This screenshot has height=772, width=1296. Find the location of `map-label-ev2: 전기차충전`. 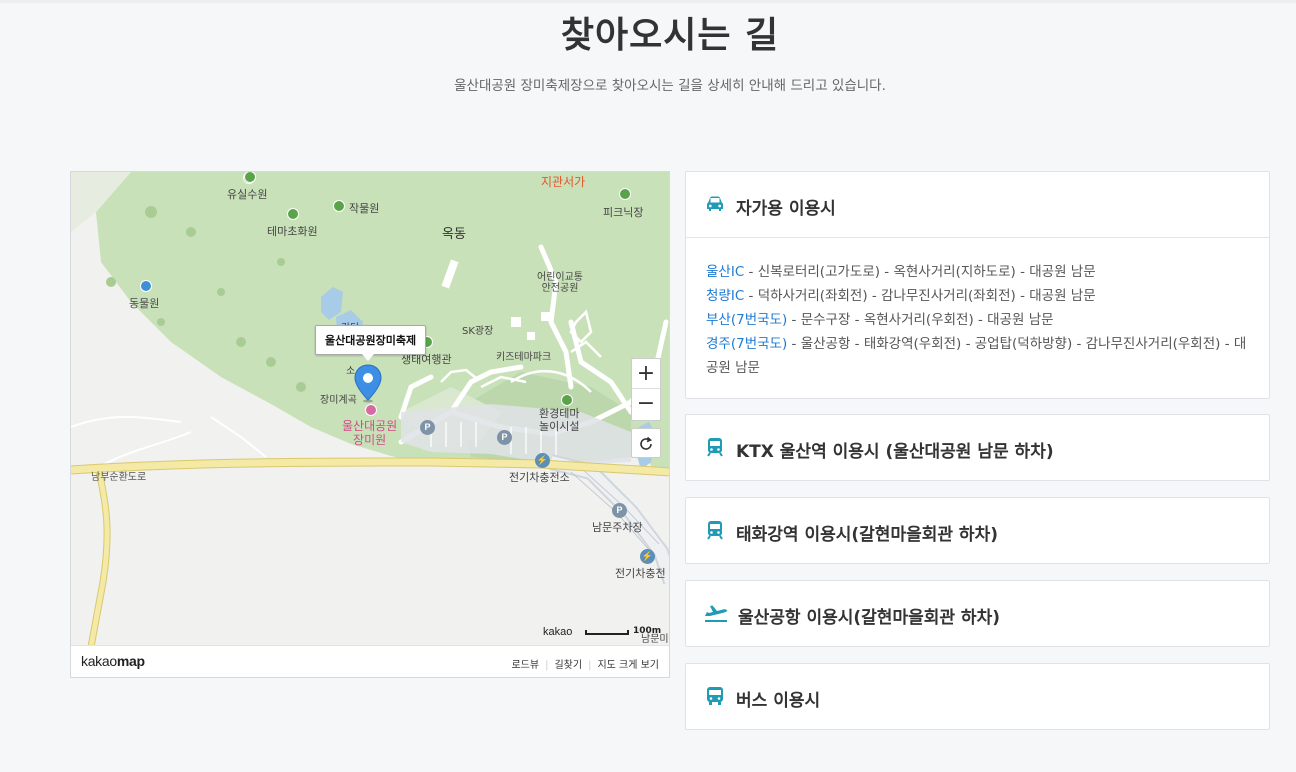

map-label-ev2: 전기차충전 is located at coordinates (640, 573).